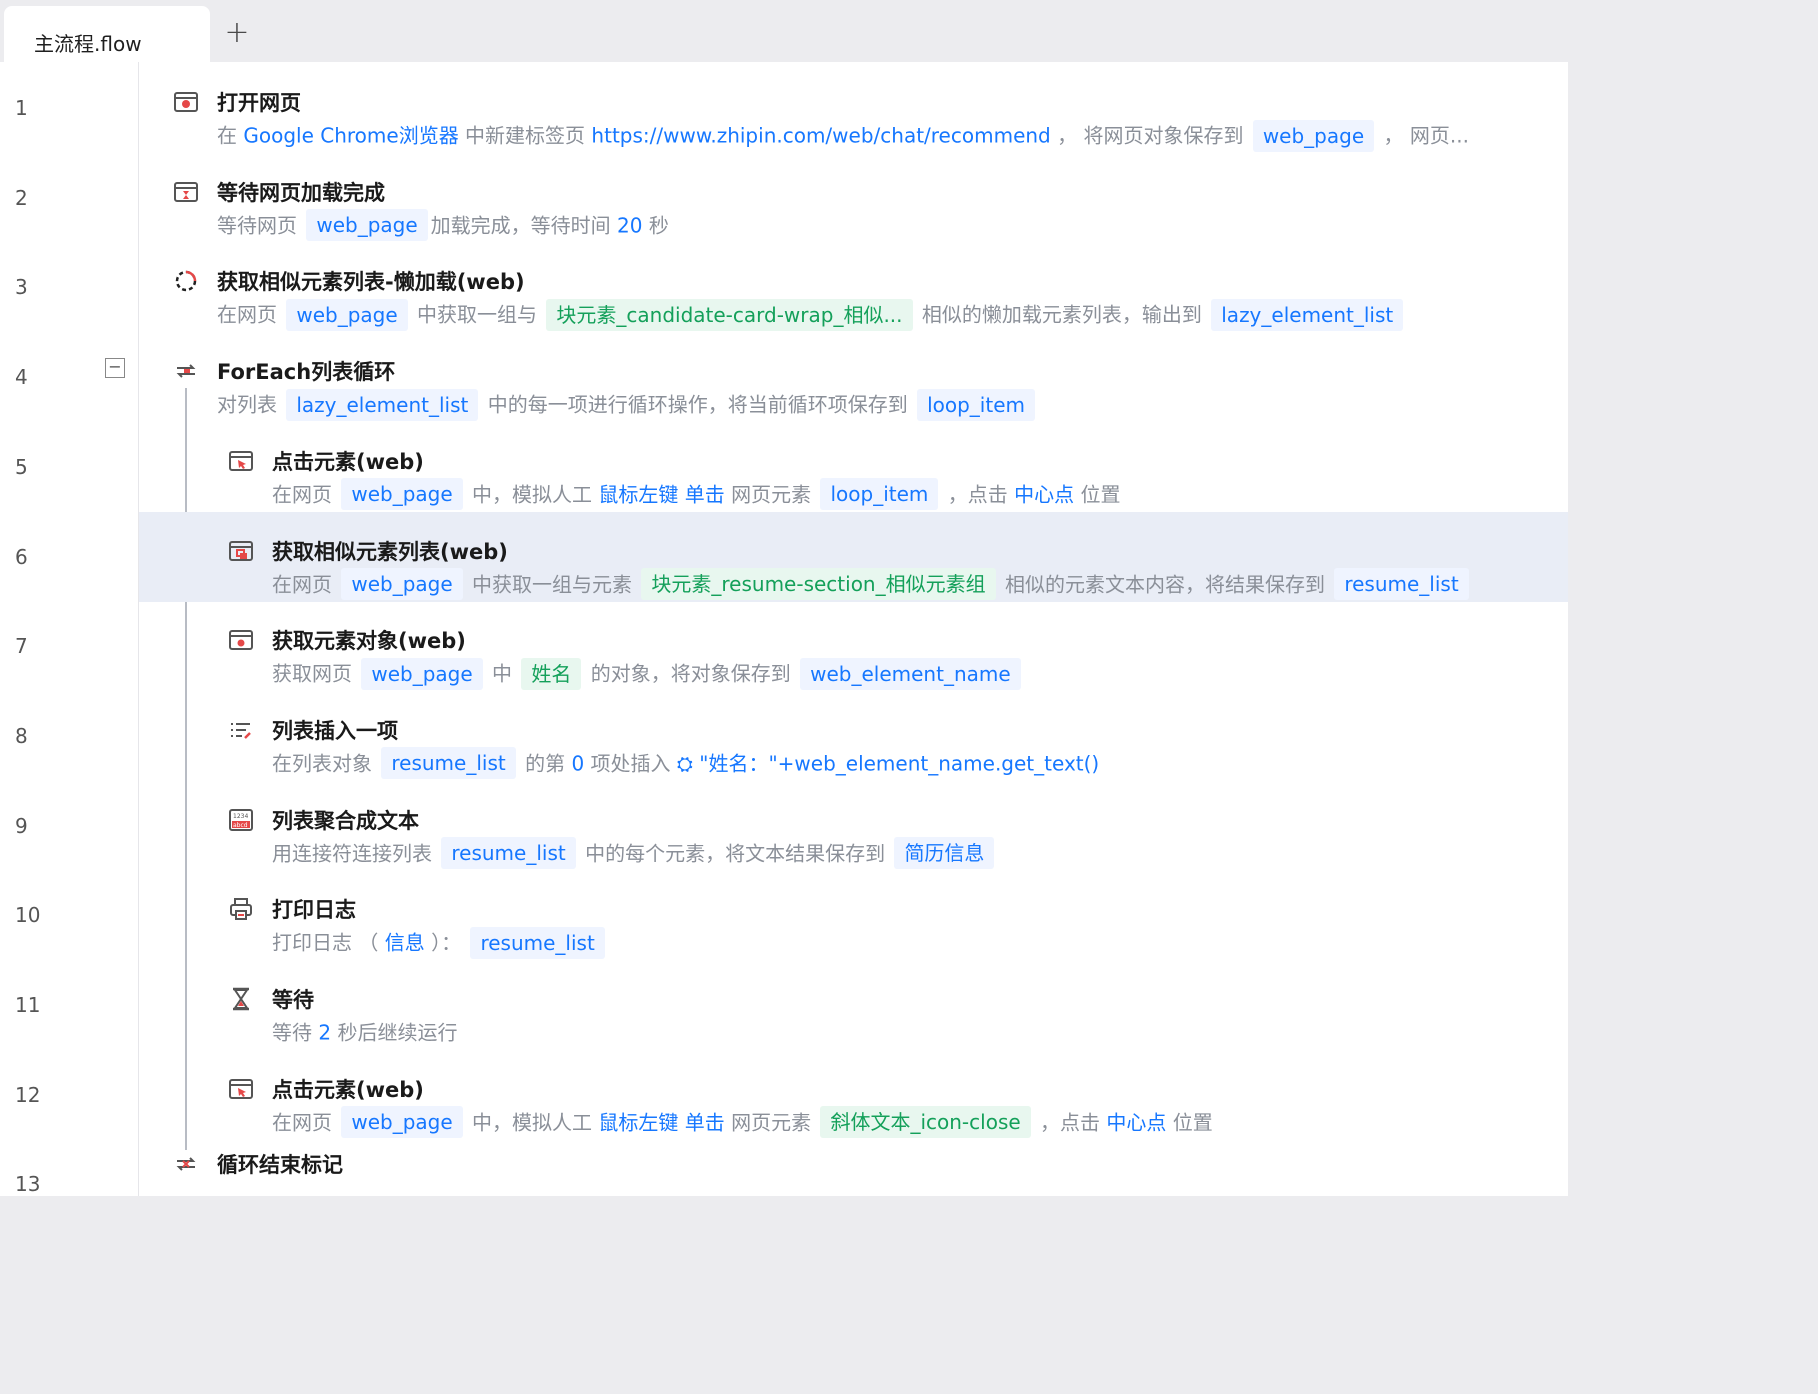  I want to click on step-description: 等待 2 秒后继续运行, so click(364, 1031).